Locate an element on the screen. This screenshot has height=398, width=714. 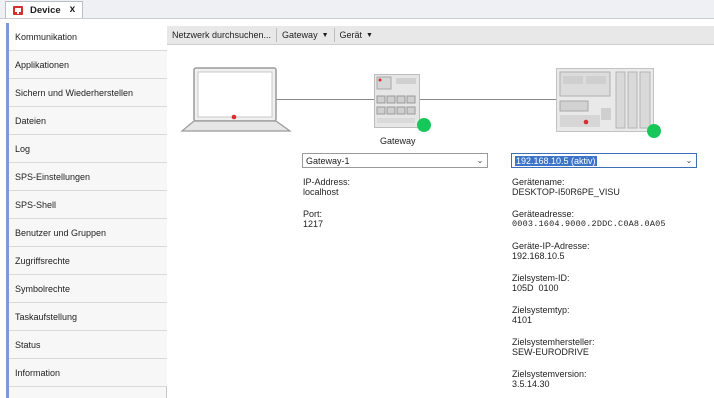
communication-toolbar: Netzwerk durchsuchen... Gateway ▼ Gerät ▼ is located at coordinates (440, 35).